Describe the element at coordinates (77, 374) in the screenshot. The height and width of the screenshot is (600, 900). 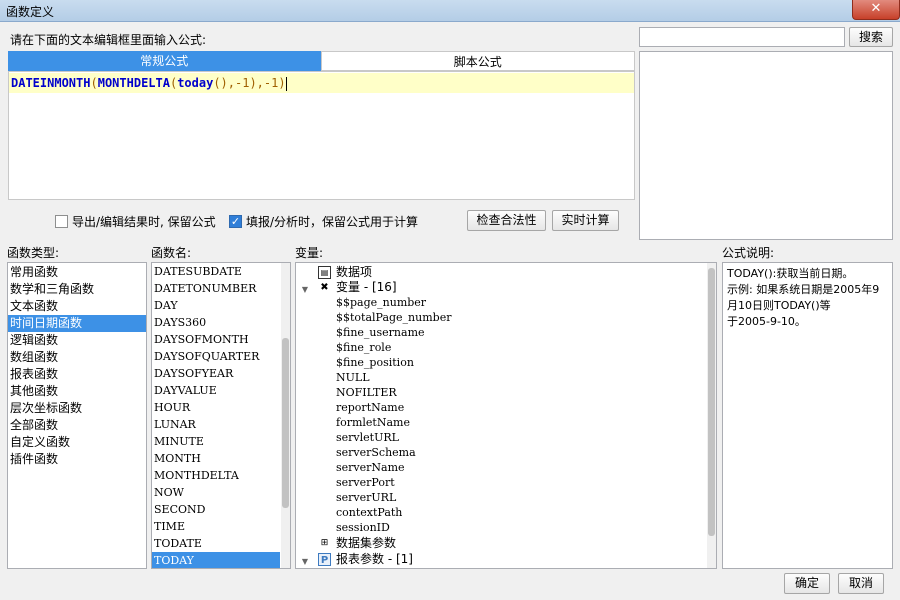
I see `category-item: 报表函数` at that location.